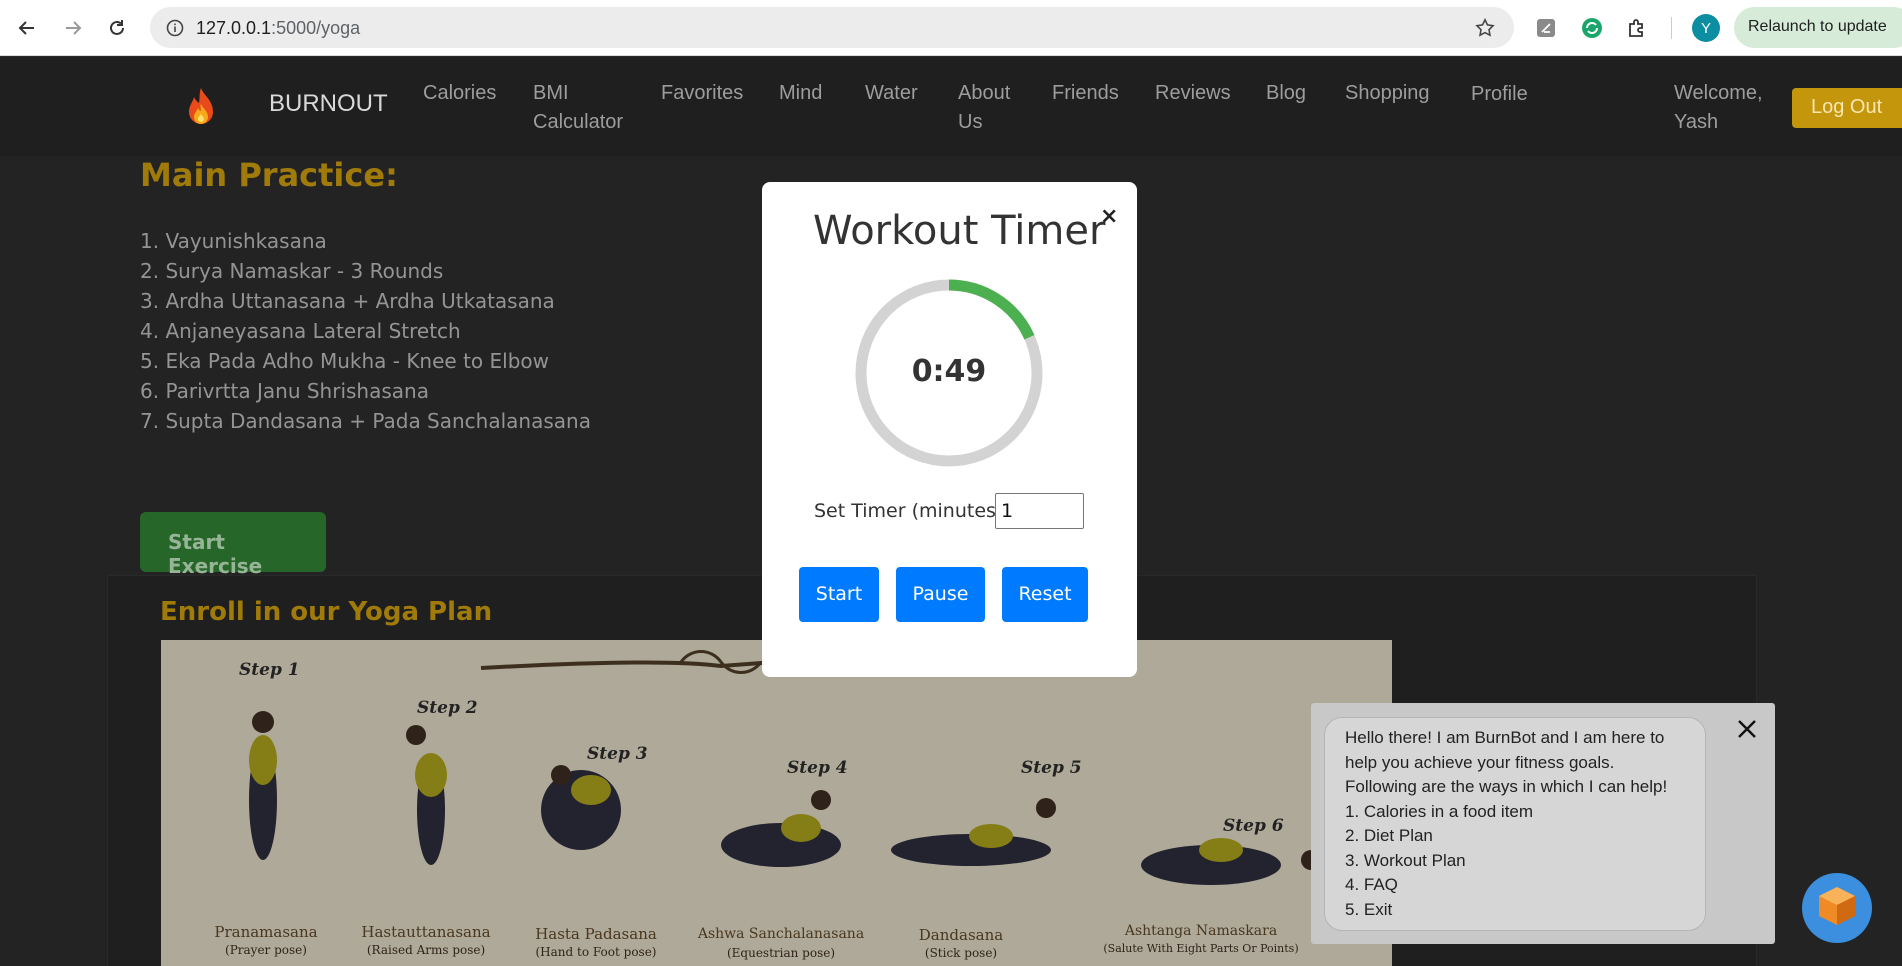  I want to click on extensions-puzzle-icon, so click(1637, 28).